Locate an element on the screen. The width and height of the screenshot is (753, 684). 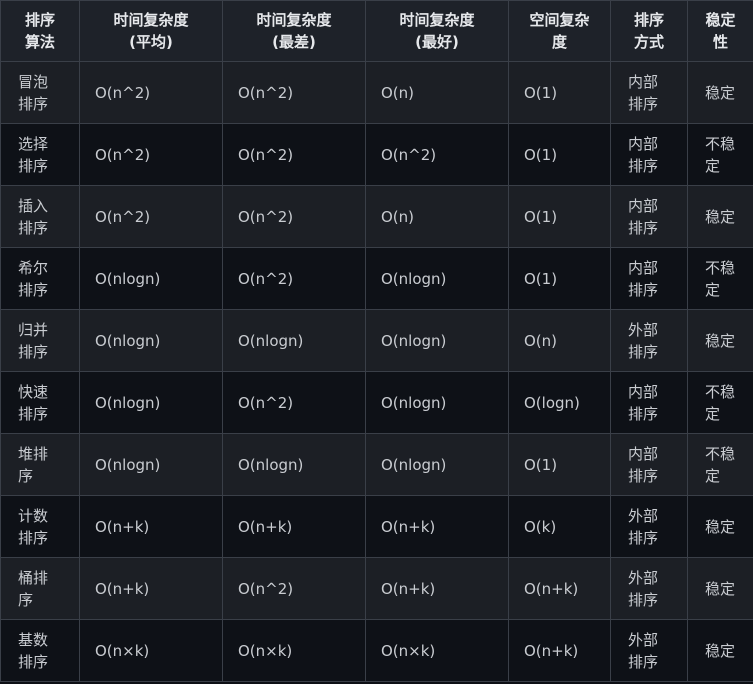
table-row: 计数 排序 O(n+k) O(n+k) O(n+k) O(k) 外部 排序 稳定 is located at coordinates (376, 526).